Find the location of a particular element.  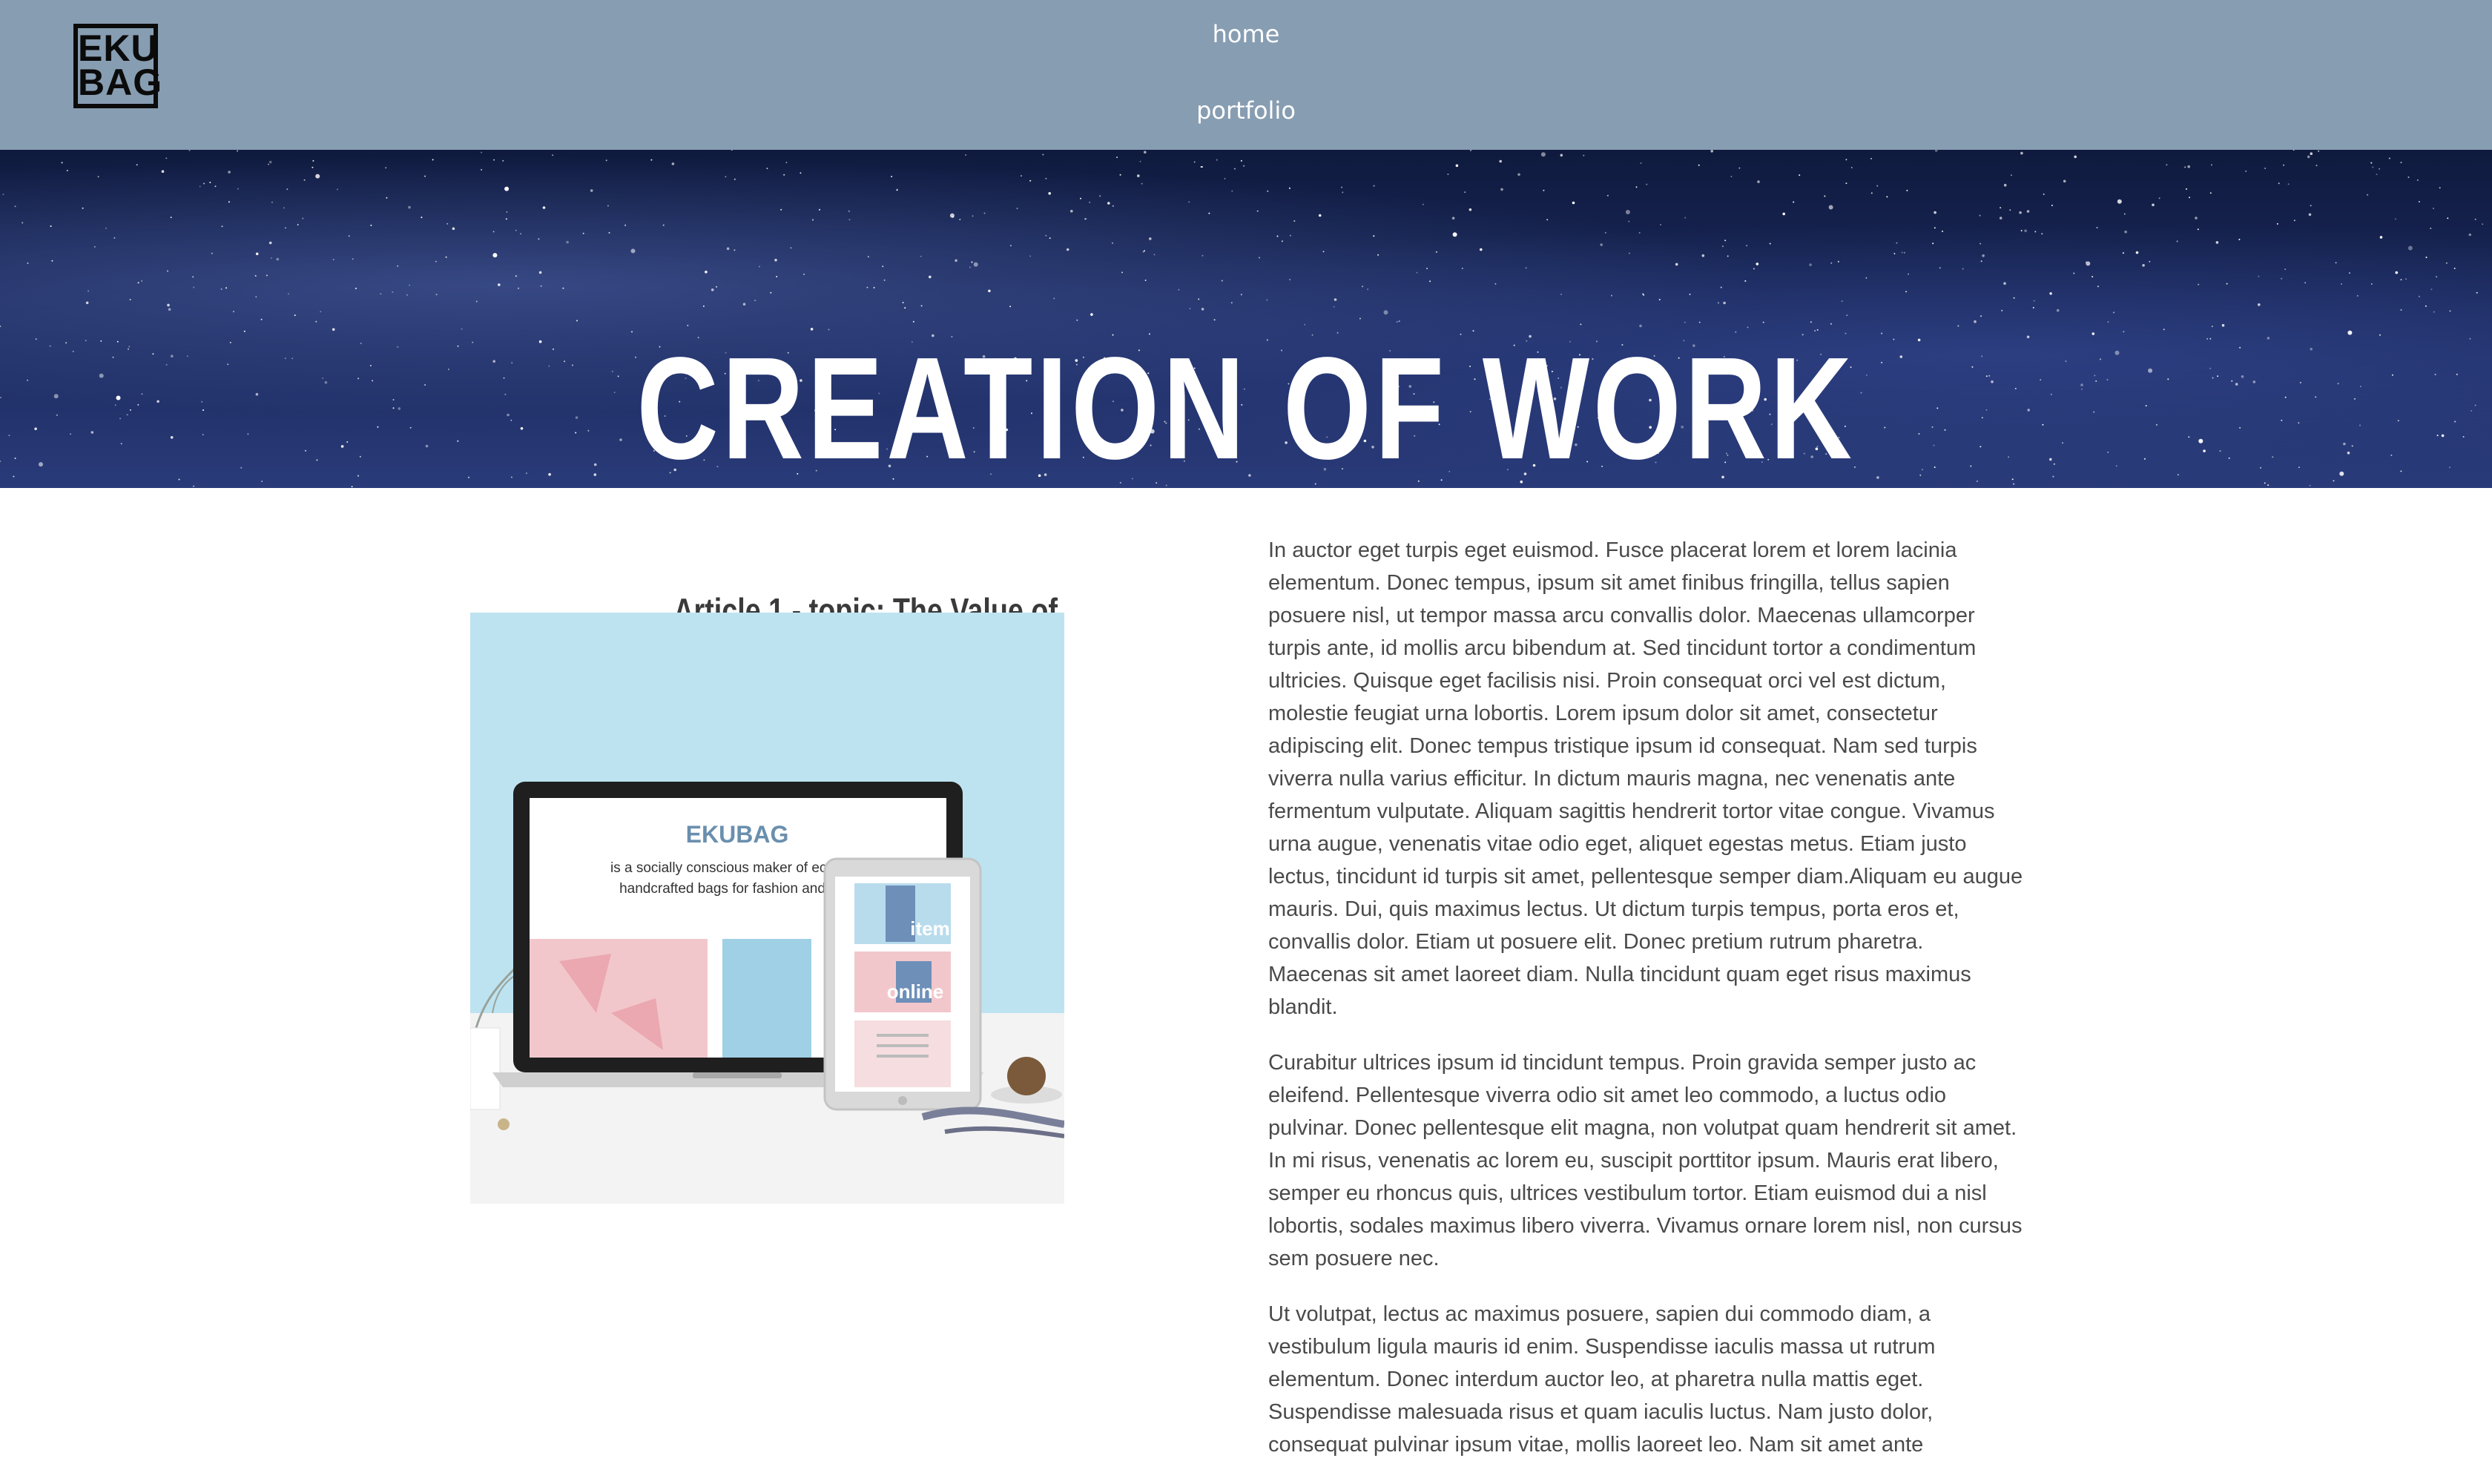

logo-line-2: BAG is located at coordinates (120, 82).